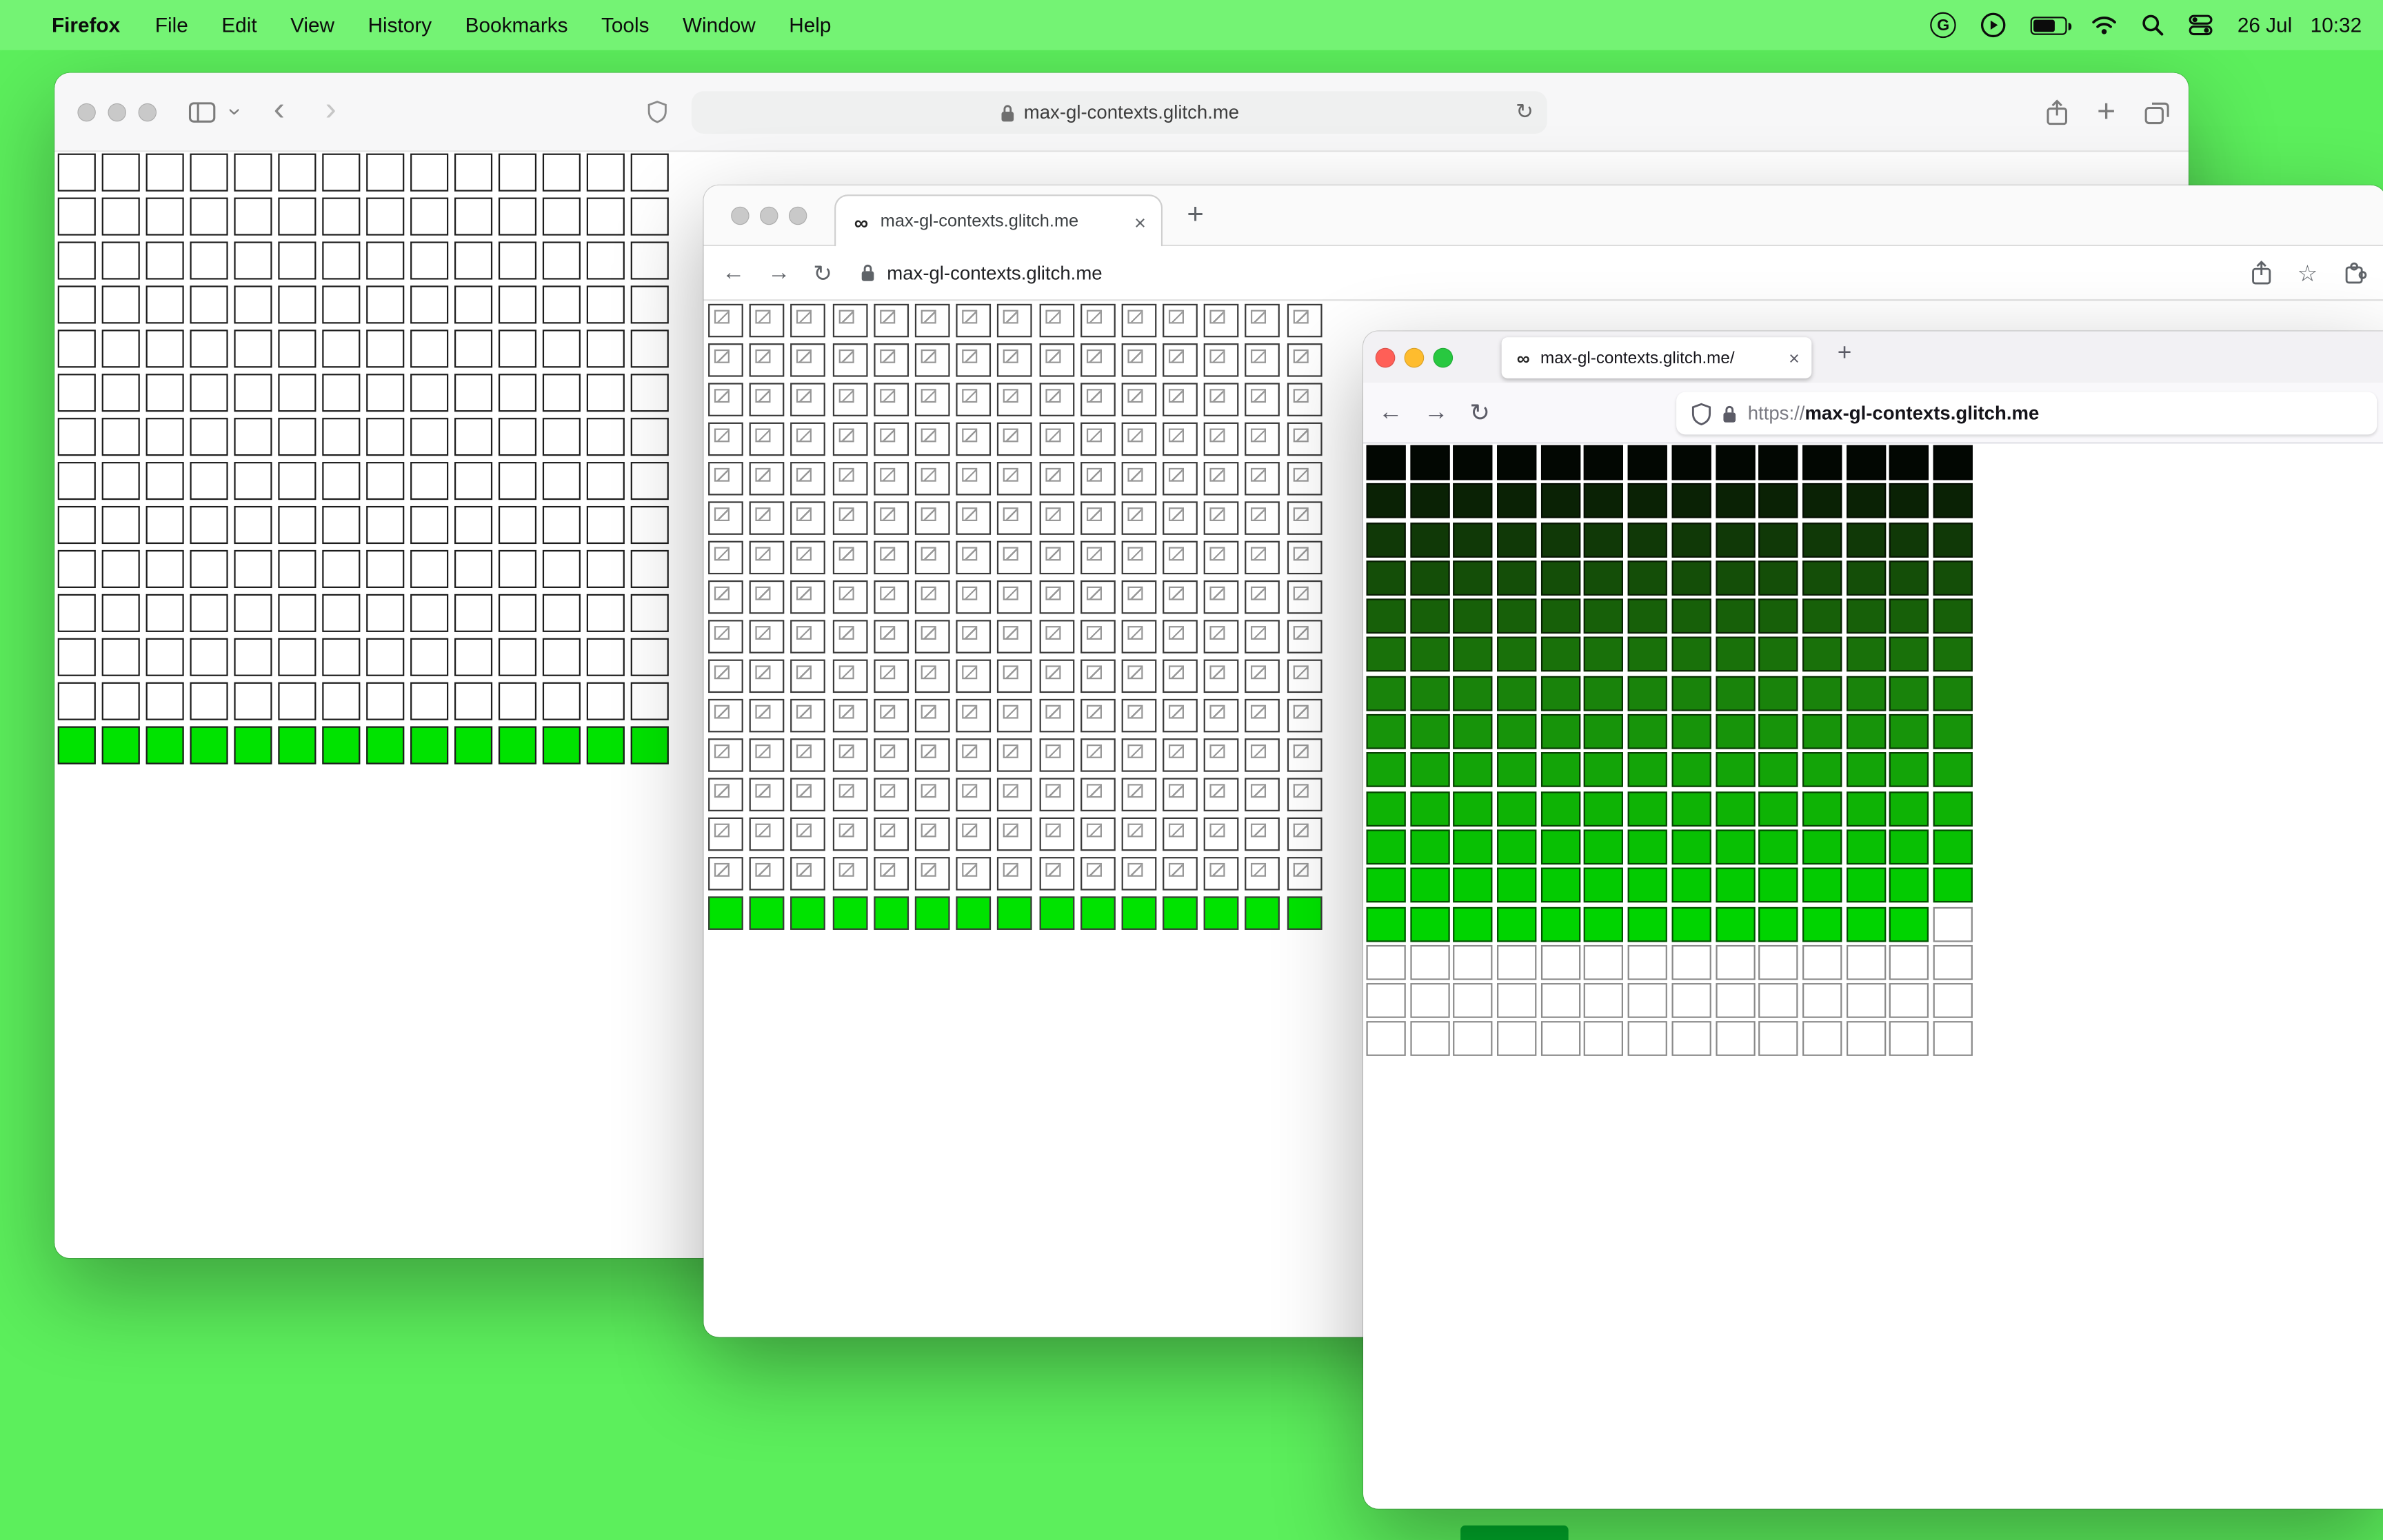  What do you see at coordinates (2356, 273) in the screenshot?
I see `extensions-puzzle-icon` at bounding box center [2356, 273].